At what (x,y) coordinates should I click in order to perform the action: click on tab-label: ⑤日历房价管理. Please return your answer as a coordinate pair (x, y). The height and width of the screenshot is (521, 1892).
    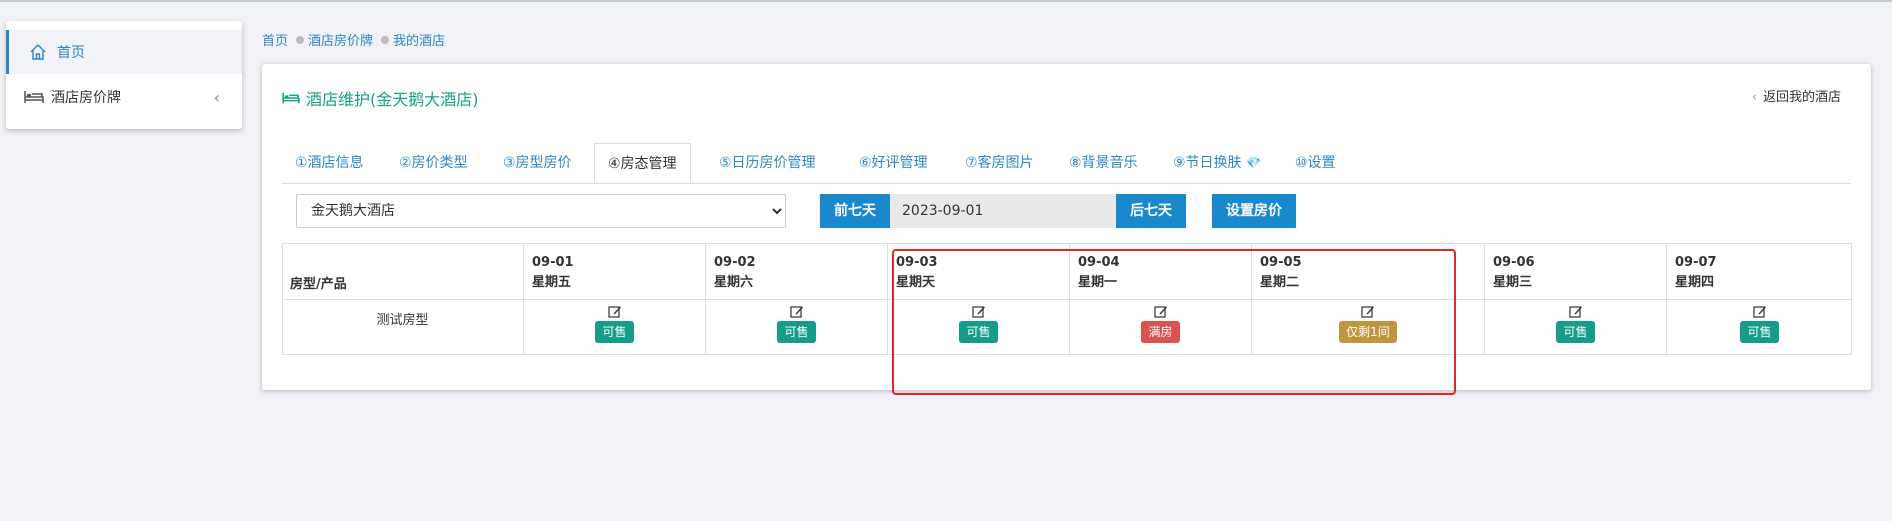
    Looking at the image, I should click on (767, 163).